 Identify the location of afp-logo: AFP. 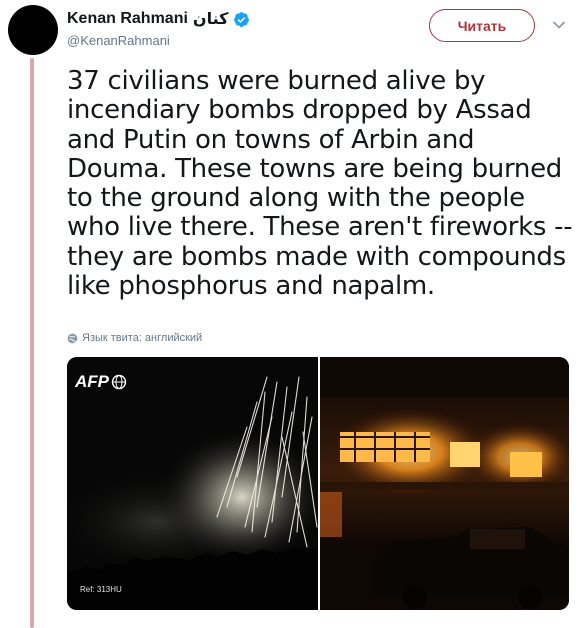
(101, 382).